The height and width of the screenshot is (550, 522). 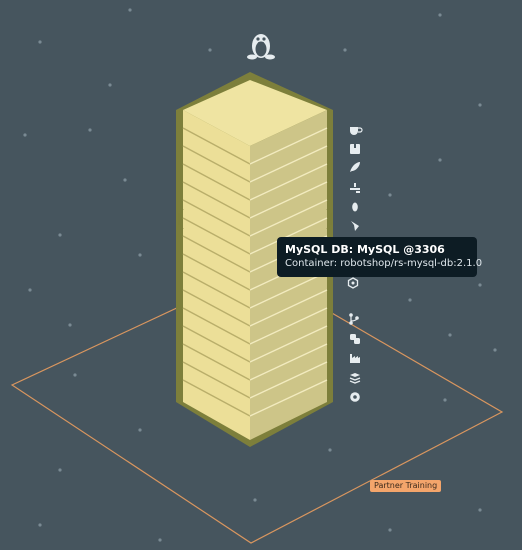 What do you see at coordinates (353, 283) in the screenshot?
I see `hexagon-icon` at bounding box center [353, 283].